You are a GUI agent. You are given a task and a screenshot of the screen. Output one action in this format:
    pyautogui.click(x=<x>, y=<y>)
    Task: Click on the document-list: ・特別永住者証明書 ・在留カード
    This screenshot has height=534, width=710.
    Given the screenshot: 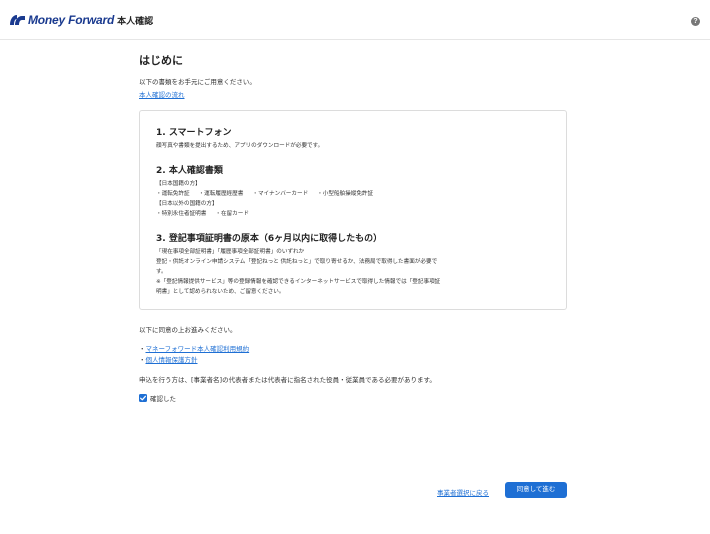 What is the action you would take?
    pyautogui.click(x=352, y=214)
    